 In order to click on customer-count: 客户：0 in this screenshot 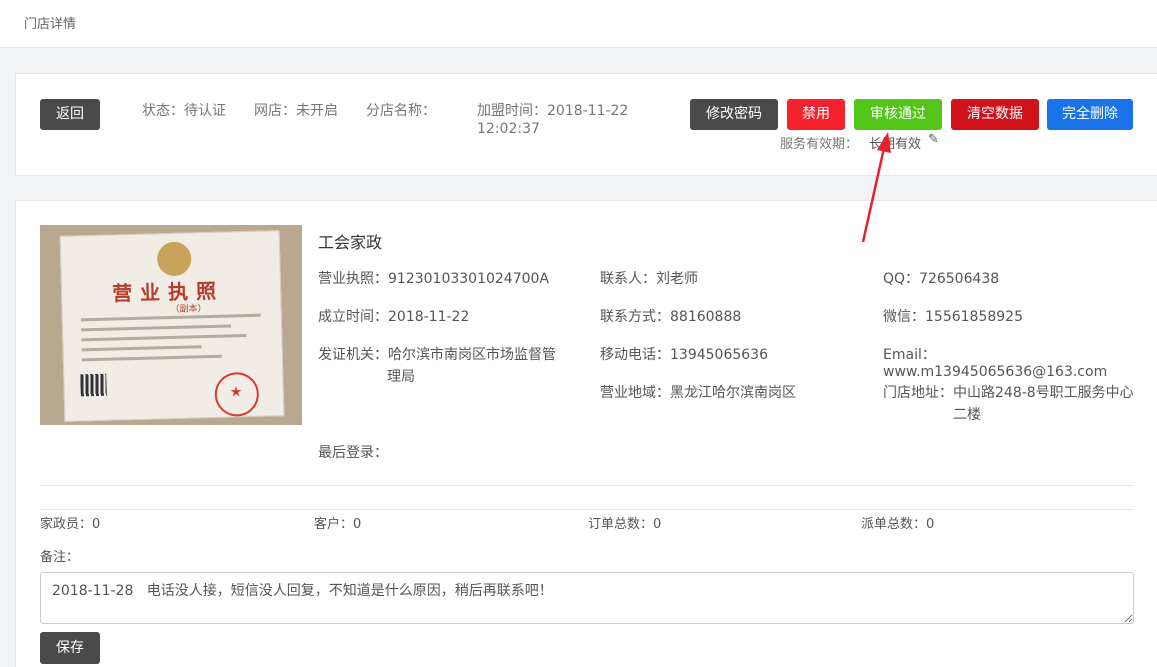, I will do `click(338, 524)`.